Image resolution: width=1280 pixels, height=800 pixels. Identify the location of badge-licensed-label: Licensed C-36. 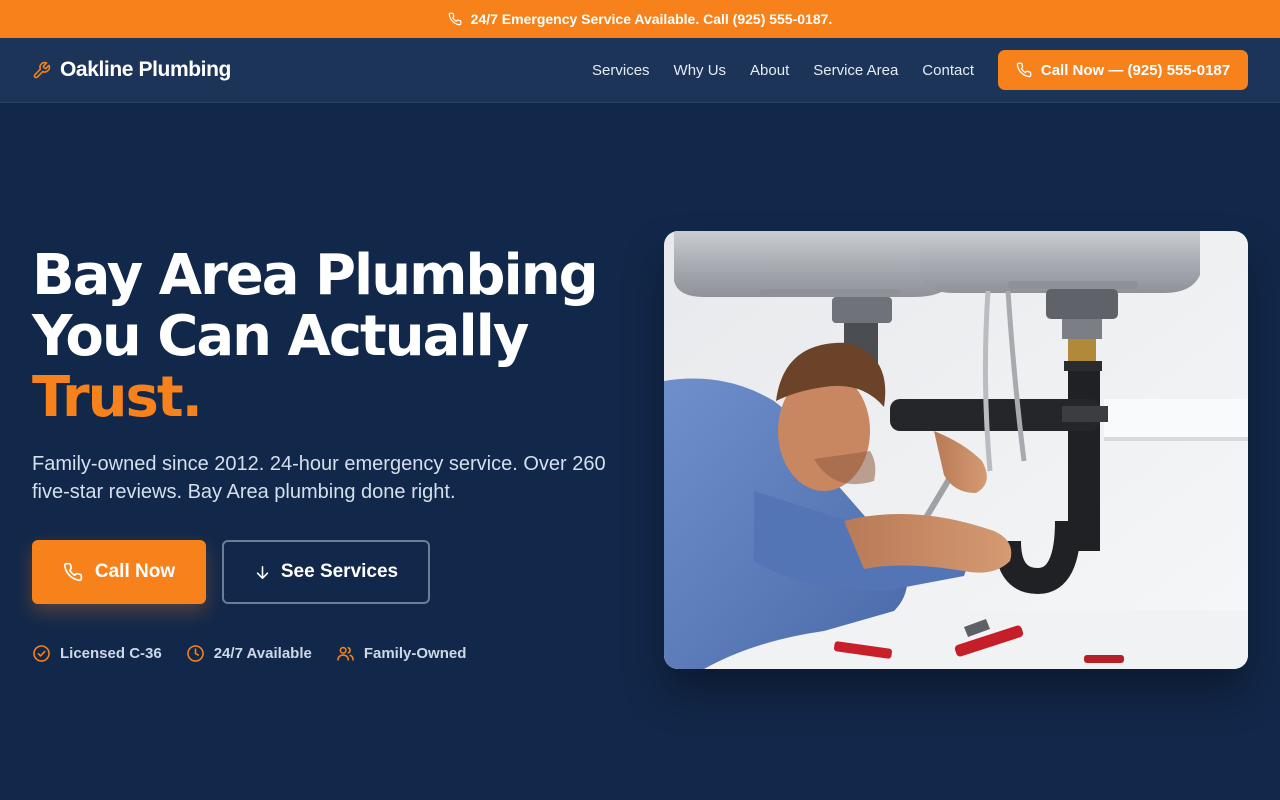
(111, 653).